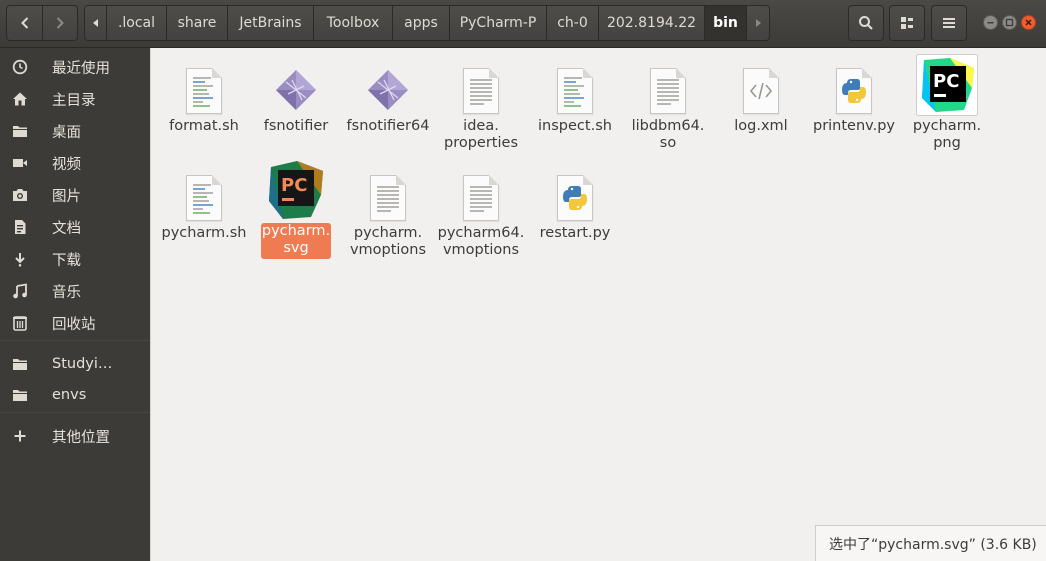 Image resolution: width=1046 pixels, height=561 pixels. Describe the element at coordinates (66, 292) in the screenshot. I see `sidebar-item-label: 音乐` at that location.